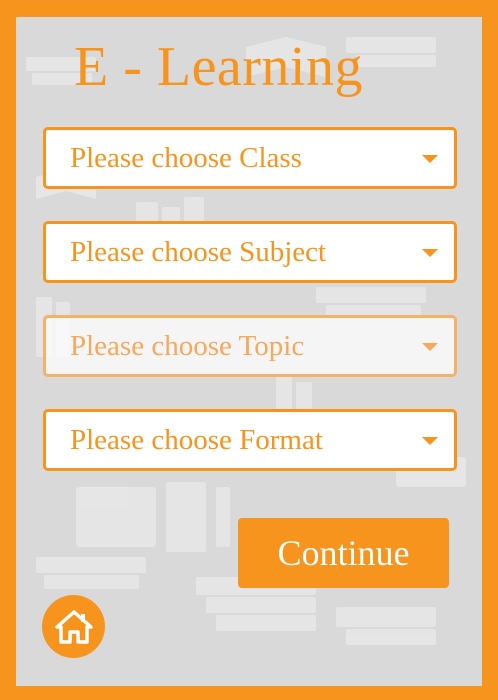  Describe the element at coordinates (218, 67) in the screenshot. I see `page-title: E - Learning` at that location.